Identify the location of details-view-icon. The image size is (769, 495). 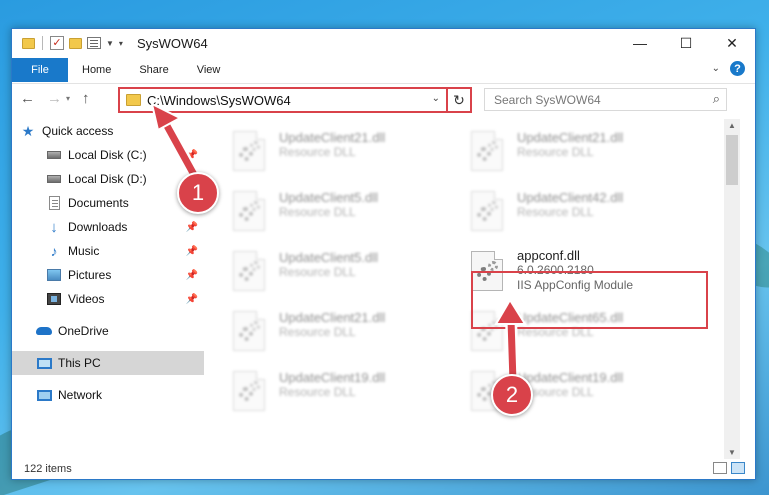
(720, 468).